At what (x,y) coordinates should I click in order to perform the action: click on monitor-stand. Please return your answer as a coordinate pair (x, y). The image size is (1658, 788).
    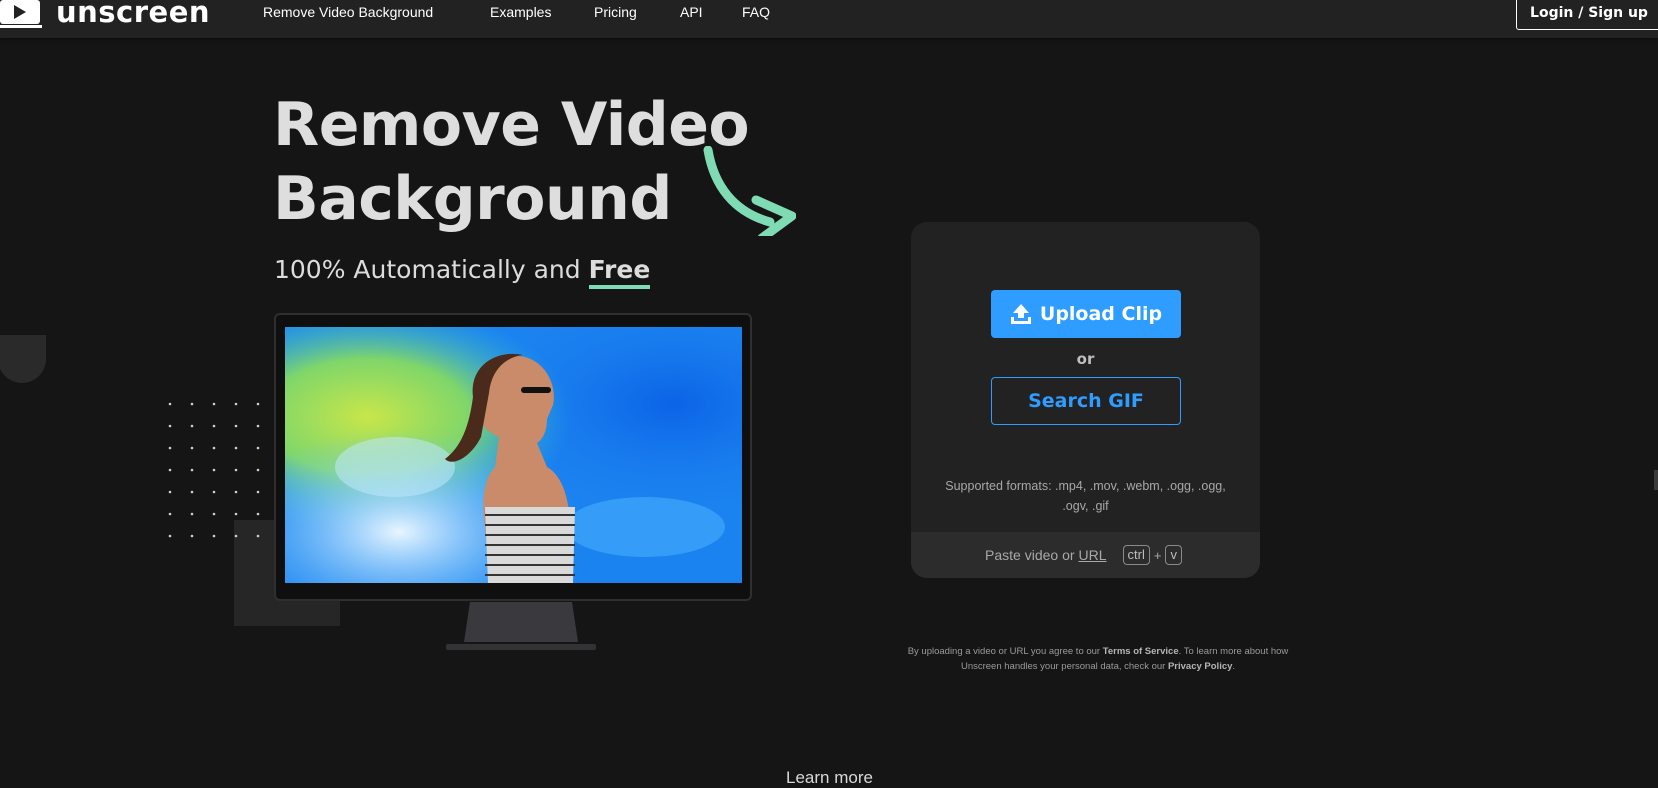
    Looking at the image, I should click on (521, 626).